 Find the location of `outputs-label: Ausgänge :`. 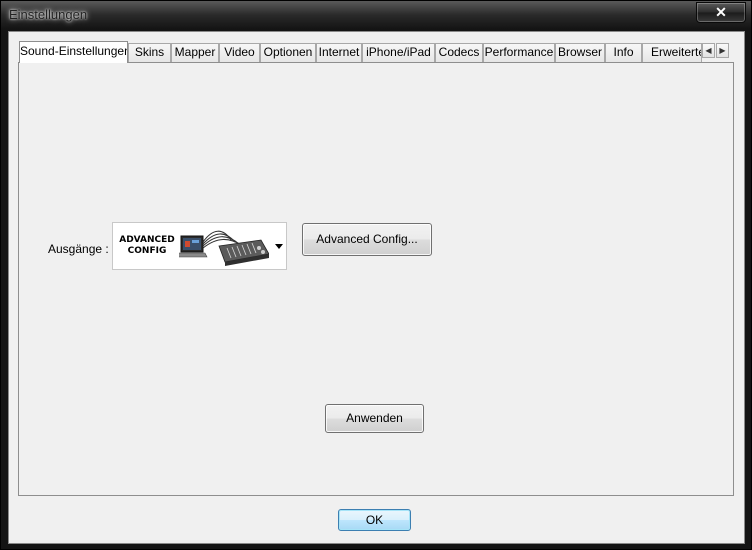

outputs-label: Ausgänge : is located at coordinates (78, 249).